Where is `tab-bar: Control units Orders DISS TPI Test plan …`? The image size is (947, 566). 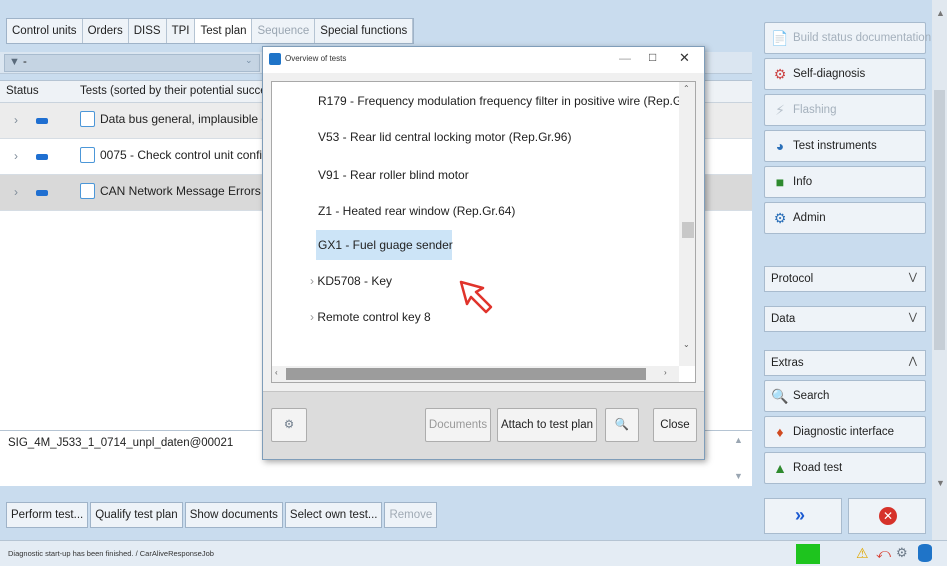 tab-bar: Control units Orders DISS TPI Test plan … is located at coordinates (210, 31).